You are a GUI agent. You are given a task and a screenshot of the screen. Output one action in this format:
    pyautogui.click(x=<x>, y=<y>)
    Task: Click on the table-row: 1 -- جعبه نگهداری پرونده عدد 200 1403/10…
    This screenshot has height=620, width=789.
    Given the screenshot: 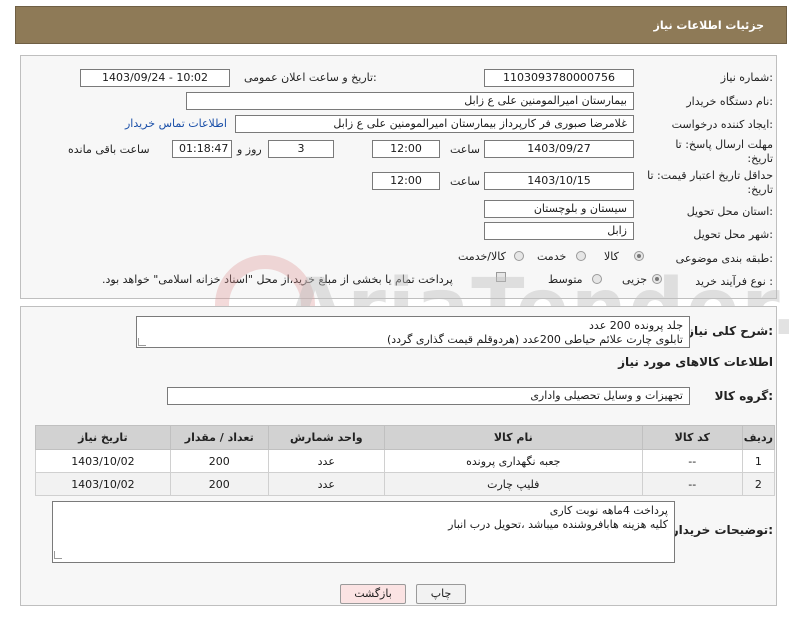 What is the action you would take?
    pyautogui.click(x=405, y=461)
    